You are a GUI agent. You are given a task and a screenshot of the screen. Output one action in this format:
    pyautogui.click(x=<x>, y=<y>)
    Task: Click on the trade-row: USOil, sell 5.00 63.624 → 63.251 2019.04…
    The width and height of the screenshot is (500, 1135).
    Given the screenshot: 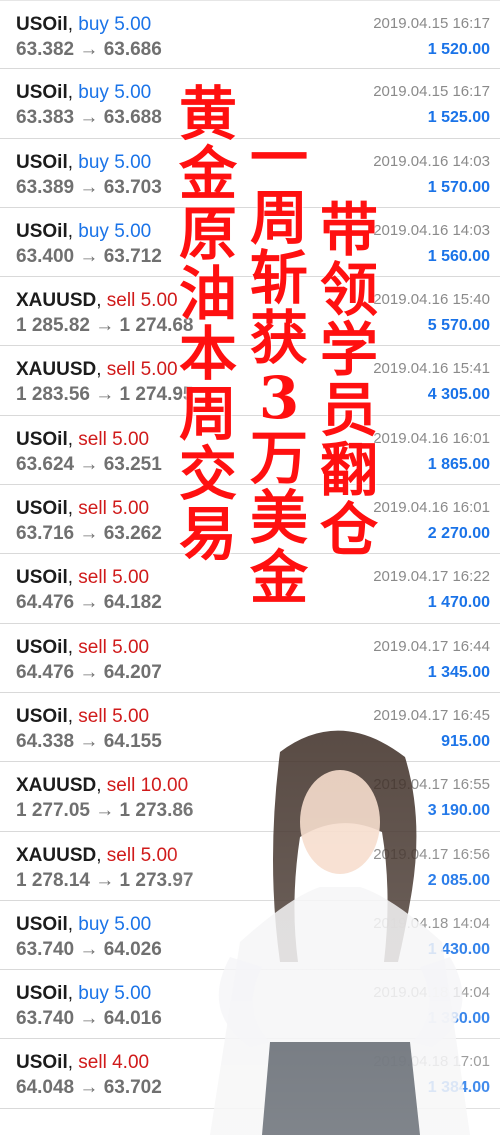 What is the action you would take?
    pyautogui.click(x=250, y=450)
    